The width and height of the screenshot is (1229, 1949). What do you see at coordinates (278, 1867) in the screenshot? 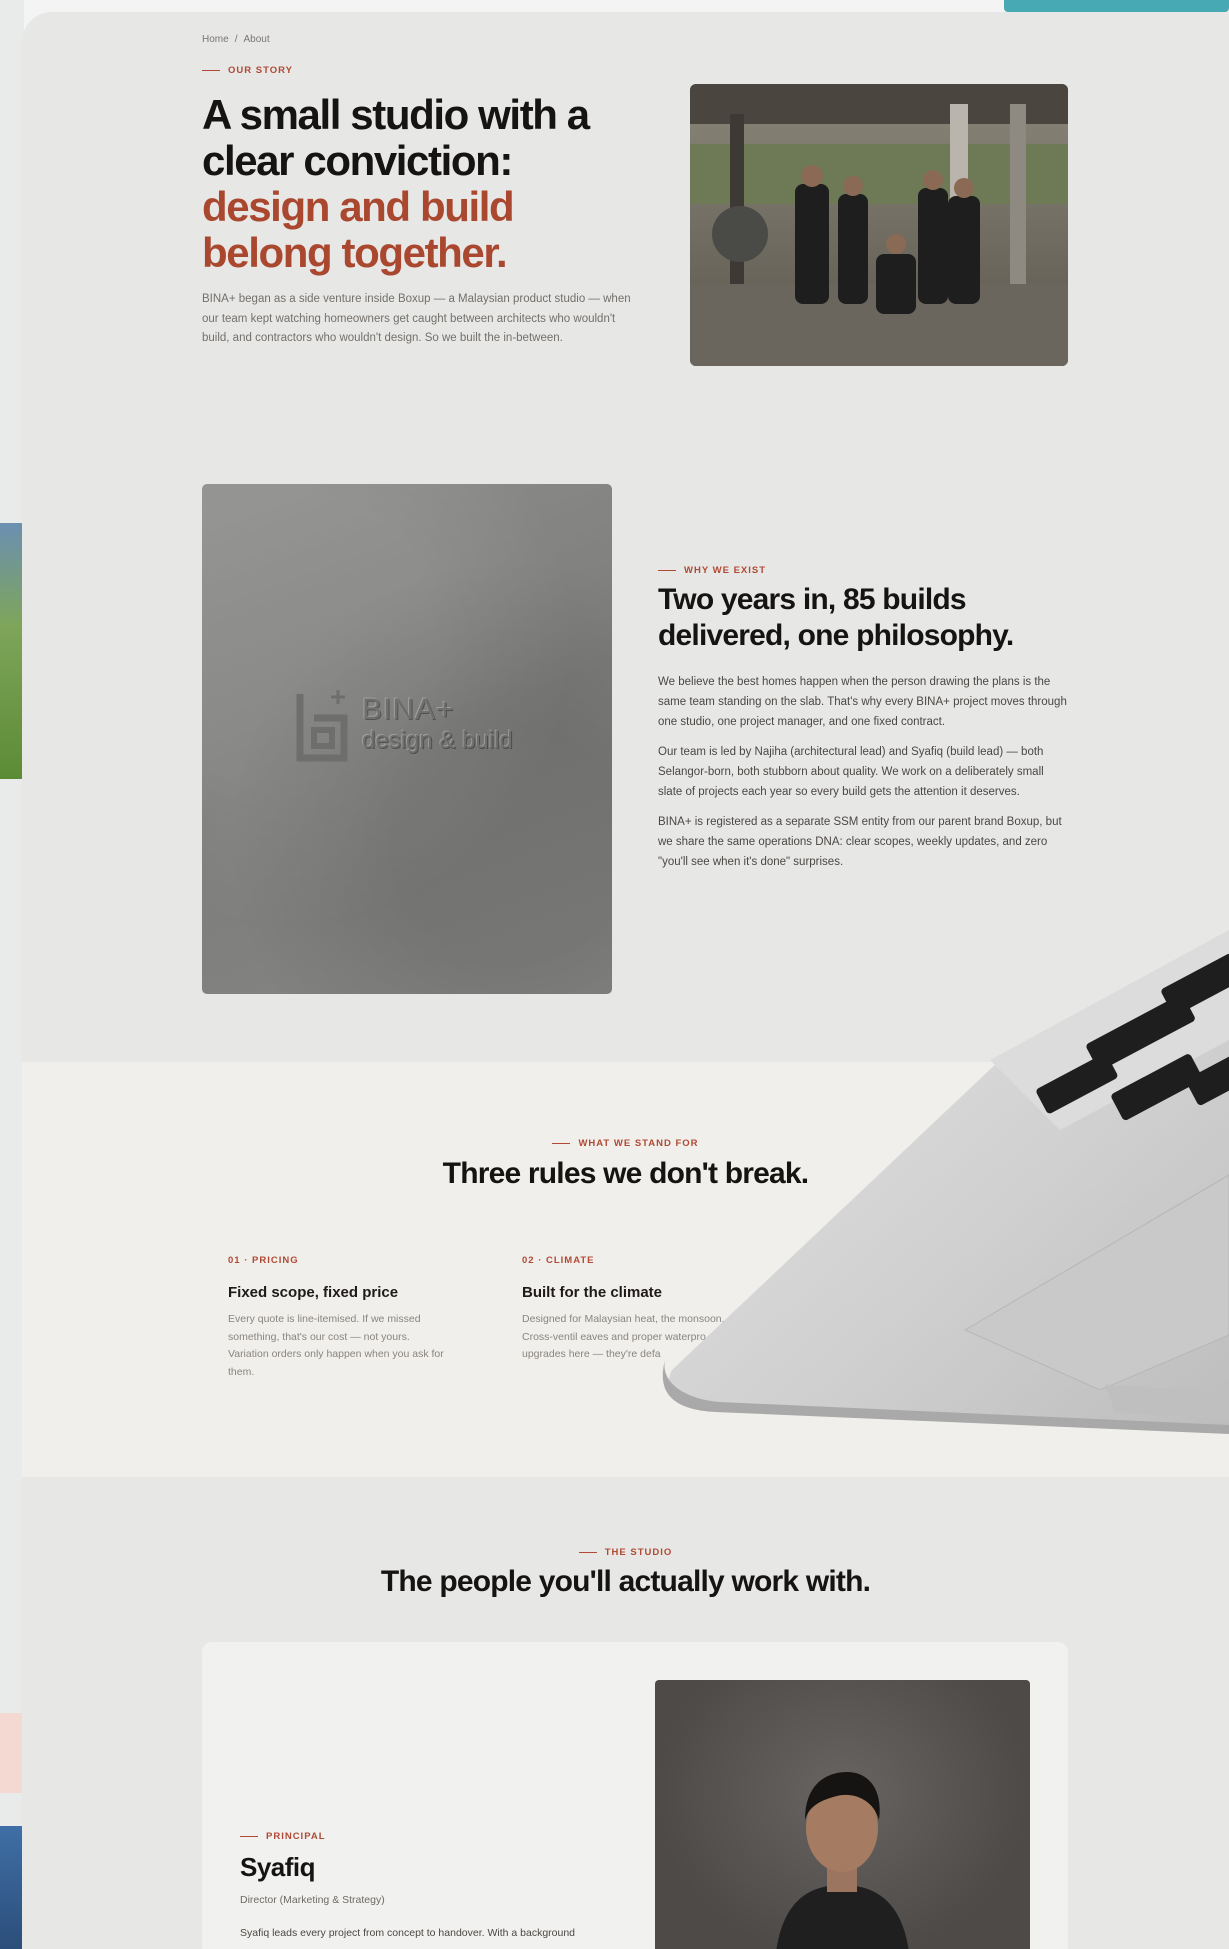
I see `team-member-name: Syafiq` at bounding box center [278, 1867].